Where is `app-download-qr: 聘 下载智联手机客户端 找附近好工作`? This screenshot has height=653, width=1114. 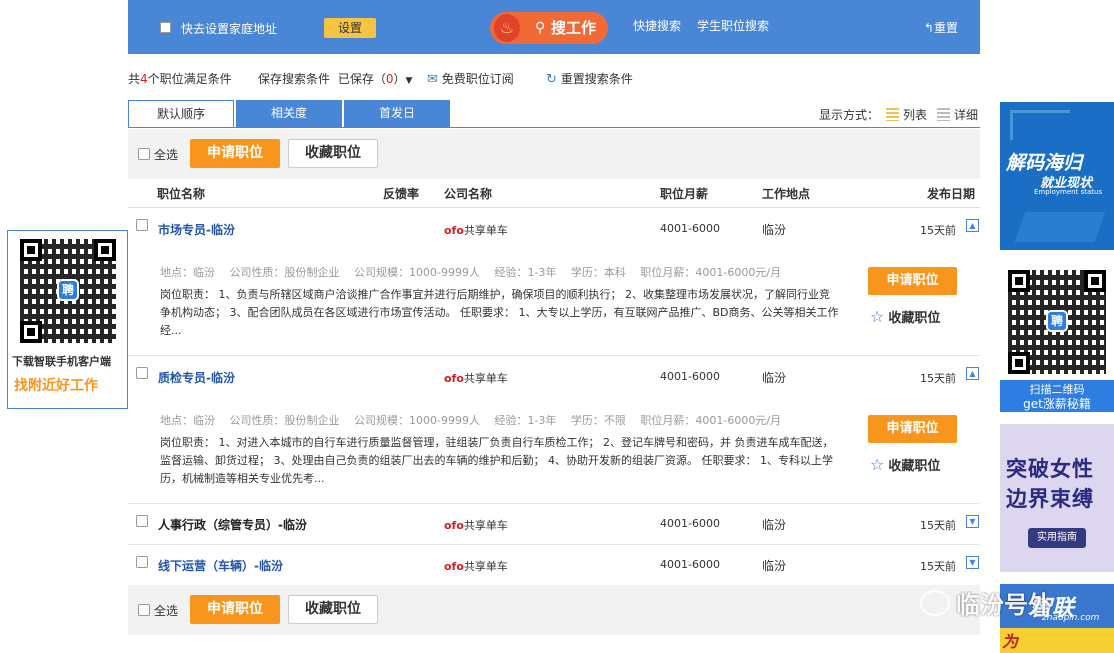
app-download-qr: 聘 下载智联手机客户端 找附近好工作 is located at coordinates (67, 319).